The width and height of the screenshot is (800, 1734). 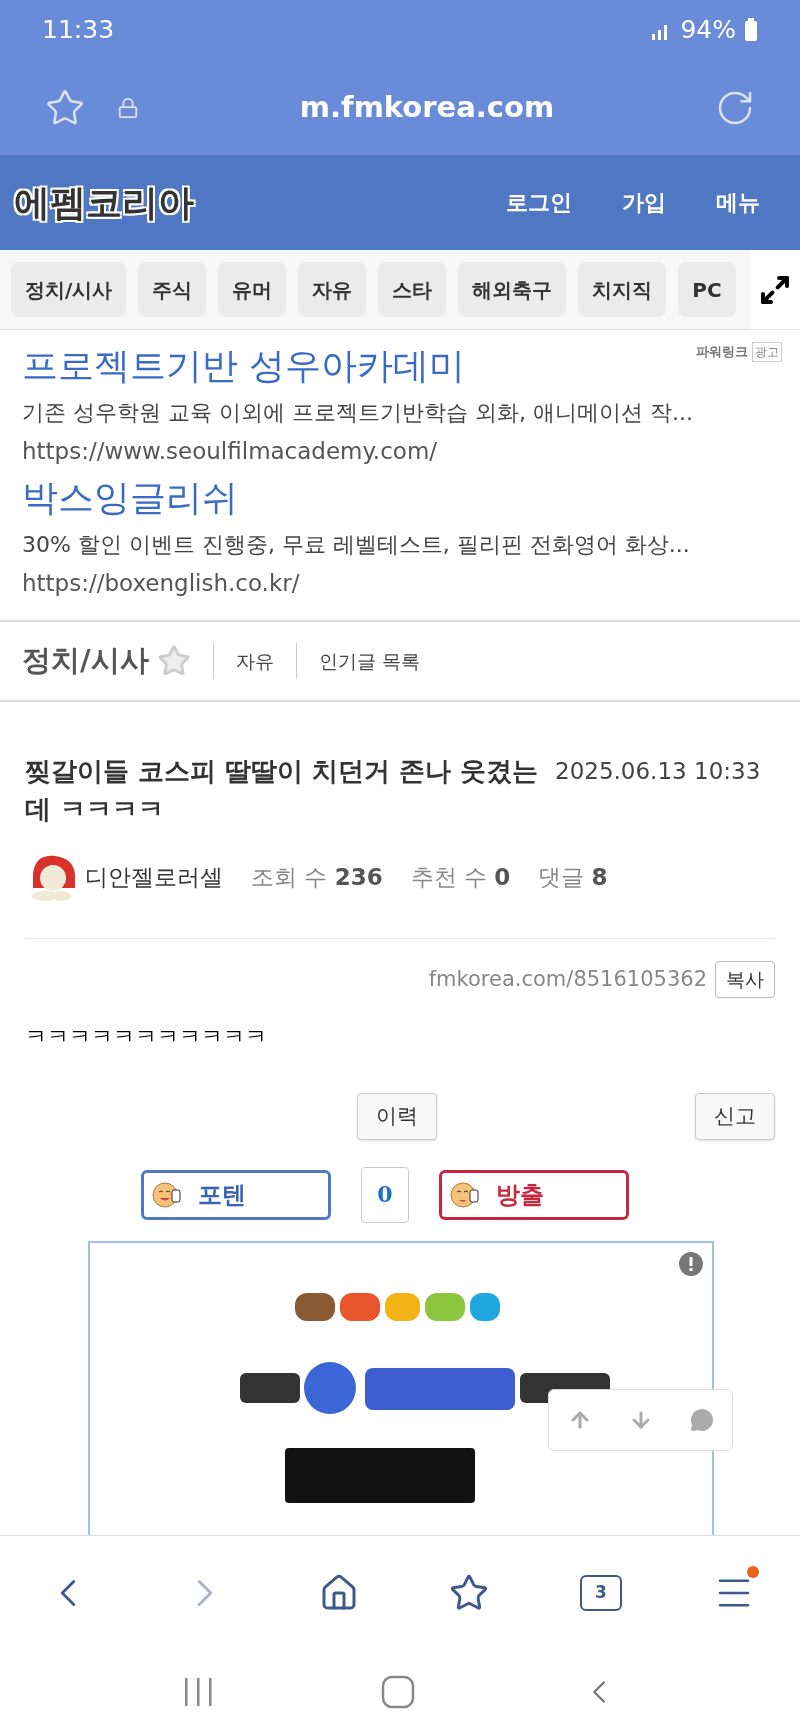 I want to click on favorite-star-icon, so click(x=173, y=661).